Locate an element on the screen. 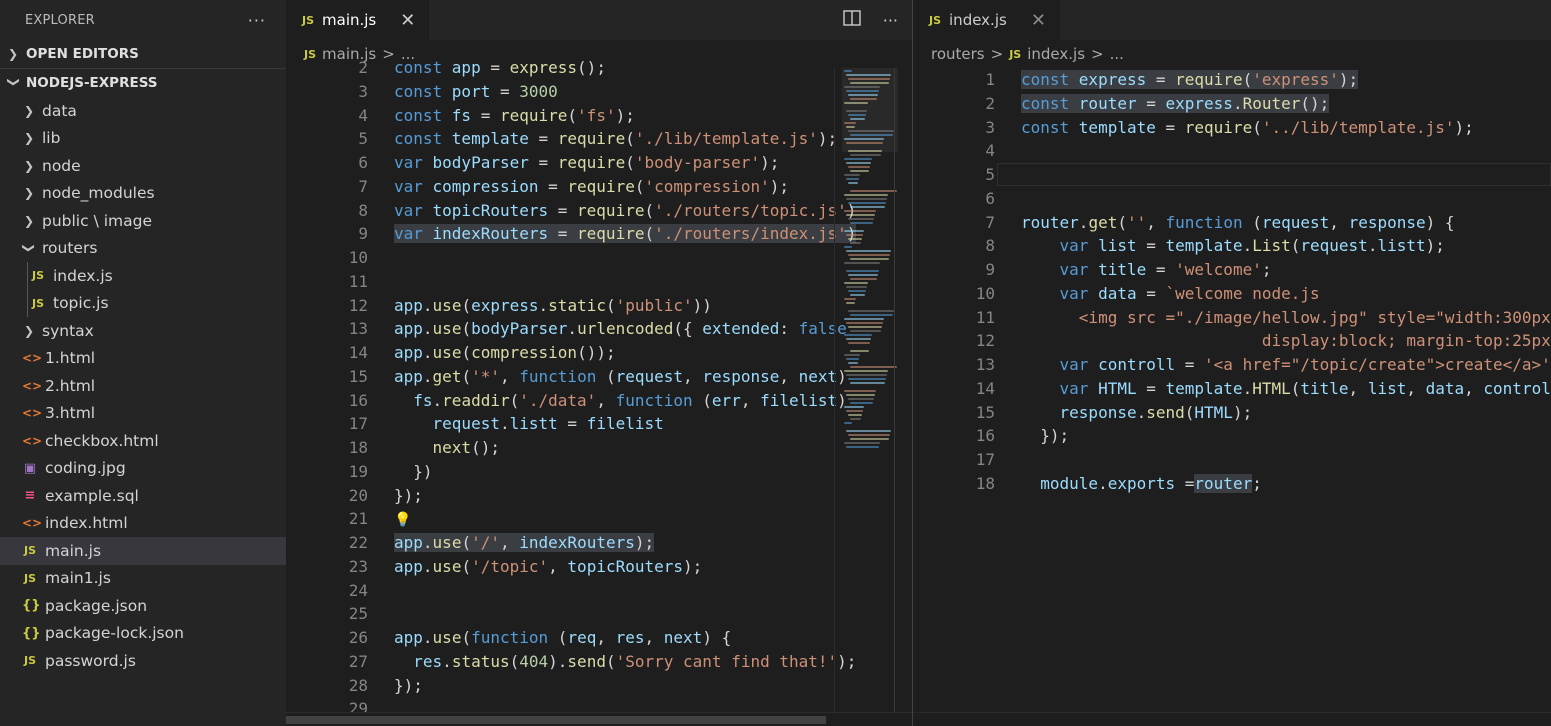  tree-item: <> checkbox.html is located at coordinates (143, 441).